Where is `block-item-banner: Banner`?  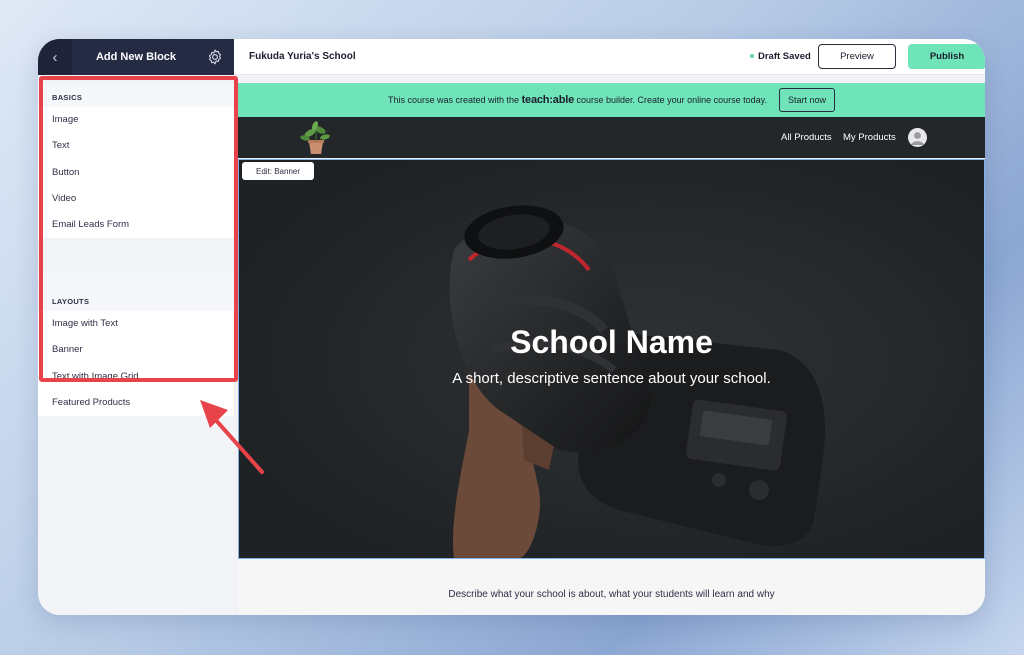
block-item-banner: Banner is located at coordinates (136, 350).